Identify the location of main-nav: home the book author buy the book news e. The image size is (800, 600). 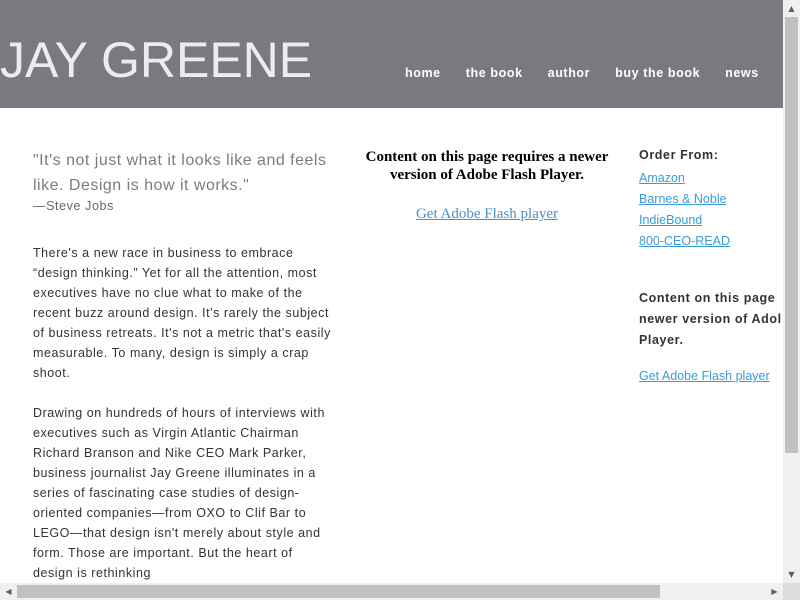
(594, 73).